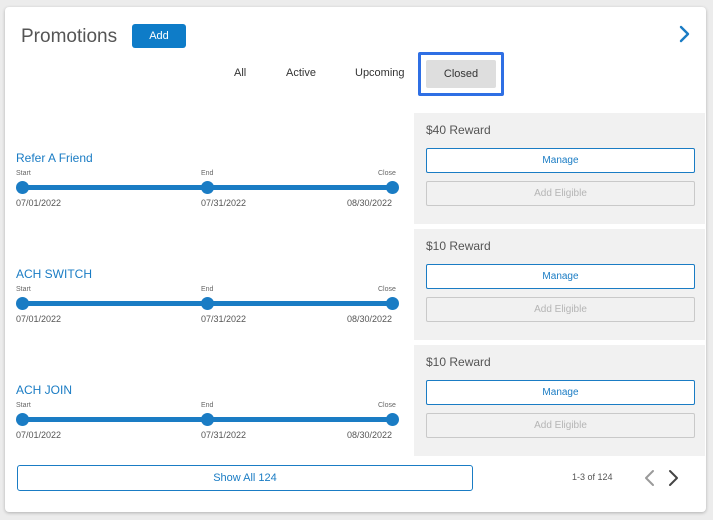 Image resolution: width=713 pixels, height=520 pixels. I want to click on promotion-name: ACH SWITCH, so click(54, 274).